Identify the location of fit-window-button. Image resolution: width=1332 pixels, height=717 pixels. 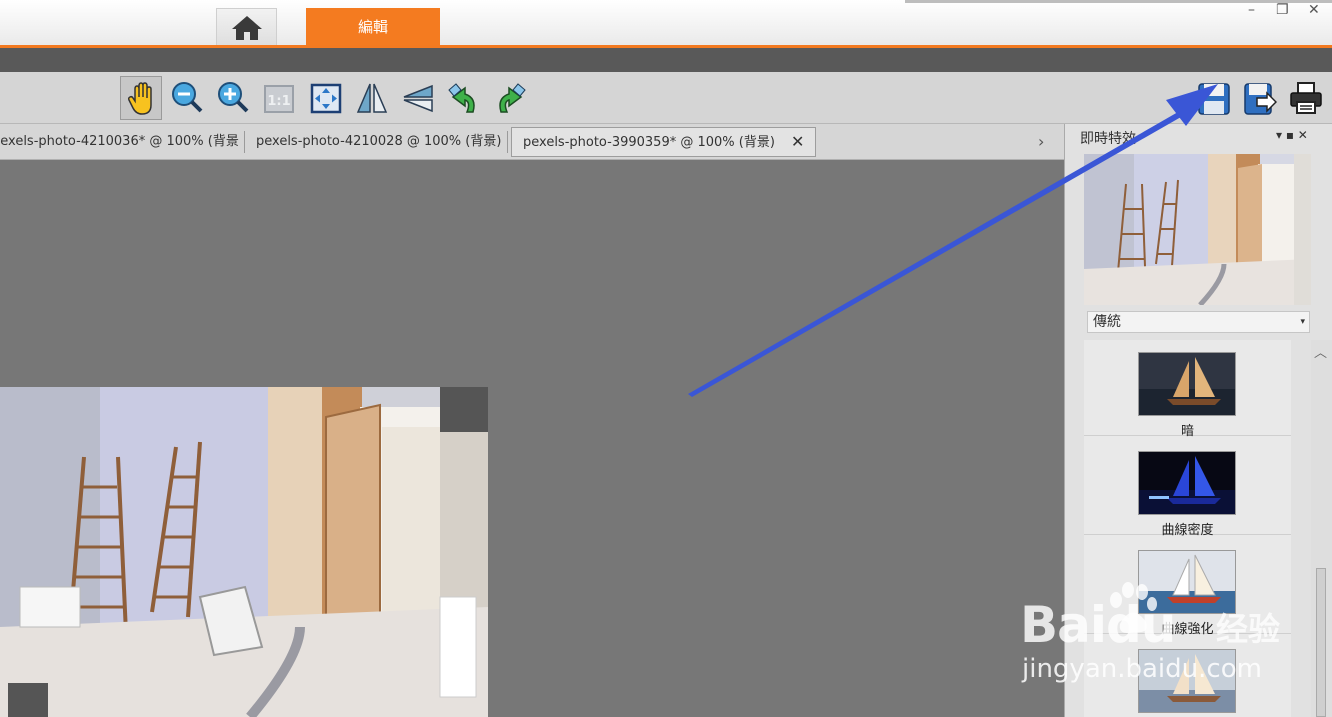
(326, 98).